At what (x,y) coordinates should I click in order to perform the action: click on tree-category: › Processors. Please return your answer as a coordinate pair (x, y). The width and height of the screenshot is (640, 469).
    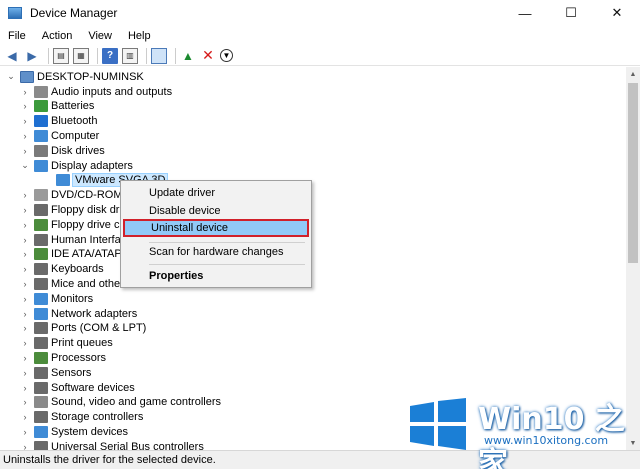
    Looking at the image, I should click on (63, 357).